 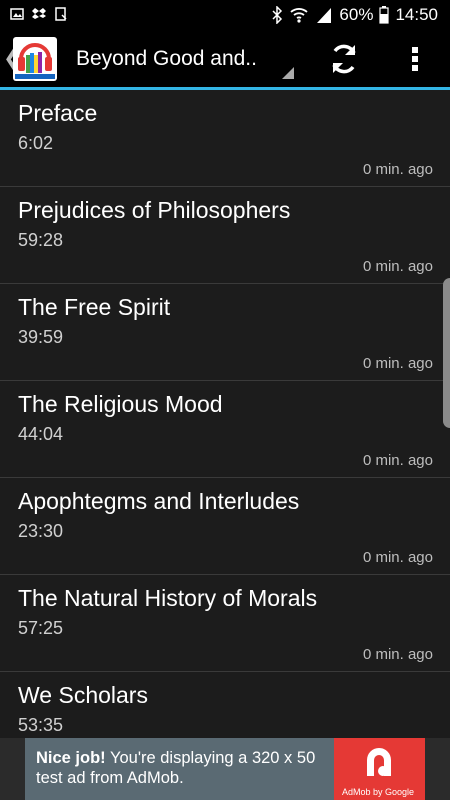 What do you see at coordinates (166, 58) in the screenshot?
I see `page-title: Beyond Good and..` at bounding box center [166, 58].